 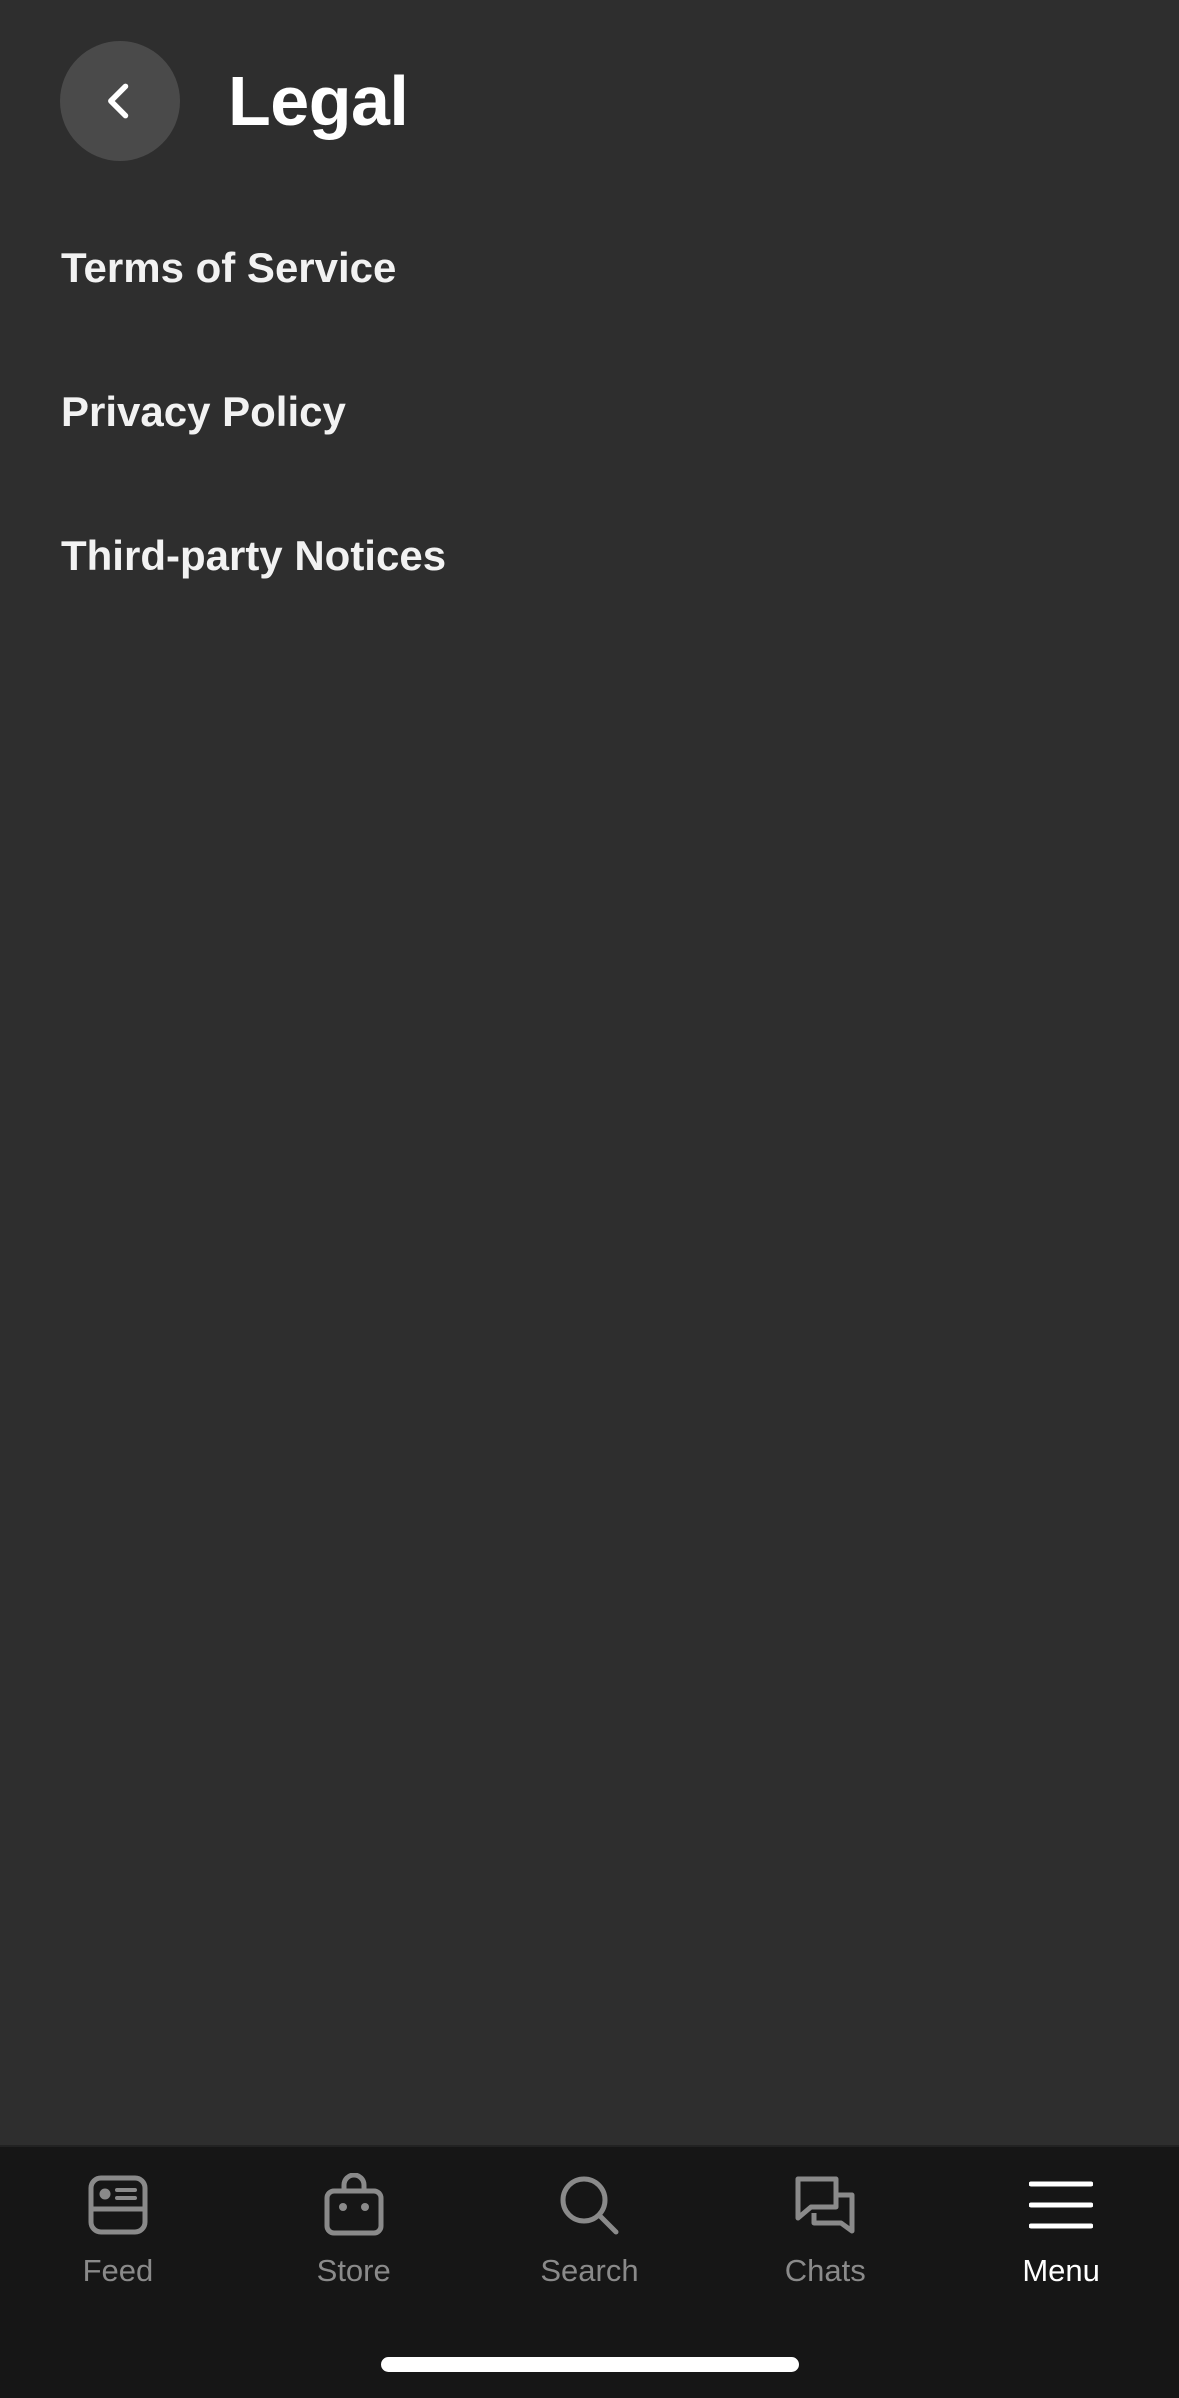 What do you see at coordinates (118, 2270) in the screenshot?
I see `tab-label: Feed` at bounding box center [118, 2270].